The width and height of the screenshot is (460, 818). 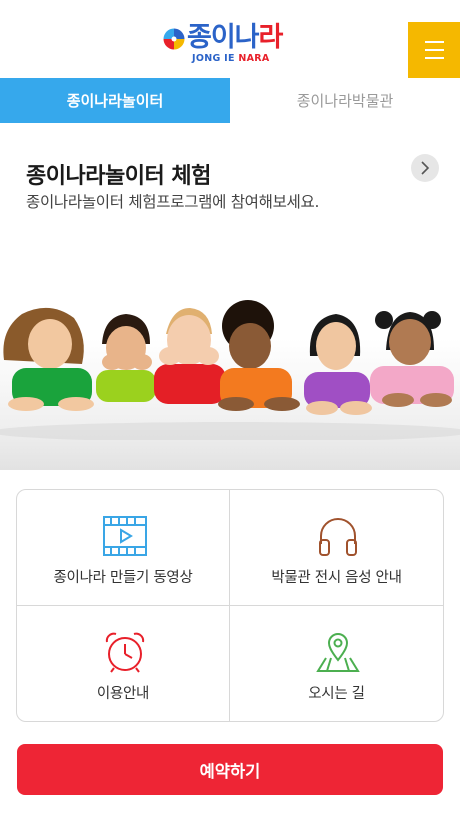 What do you see at coordinates (118, 176) in the screenshot?
I see `hero-title: 종이나라놀이터 체험` at bounding box center [118, 176].